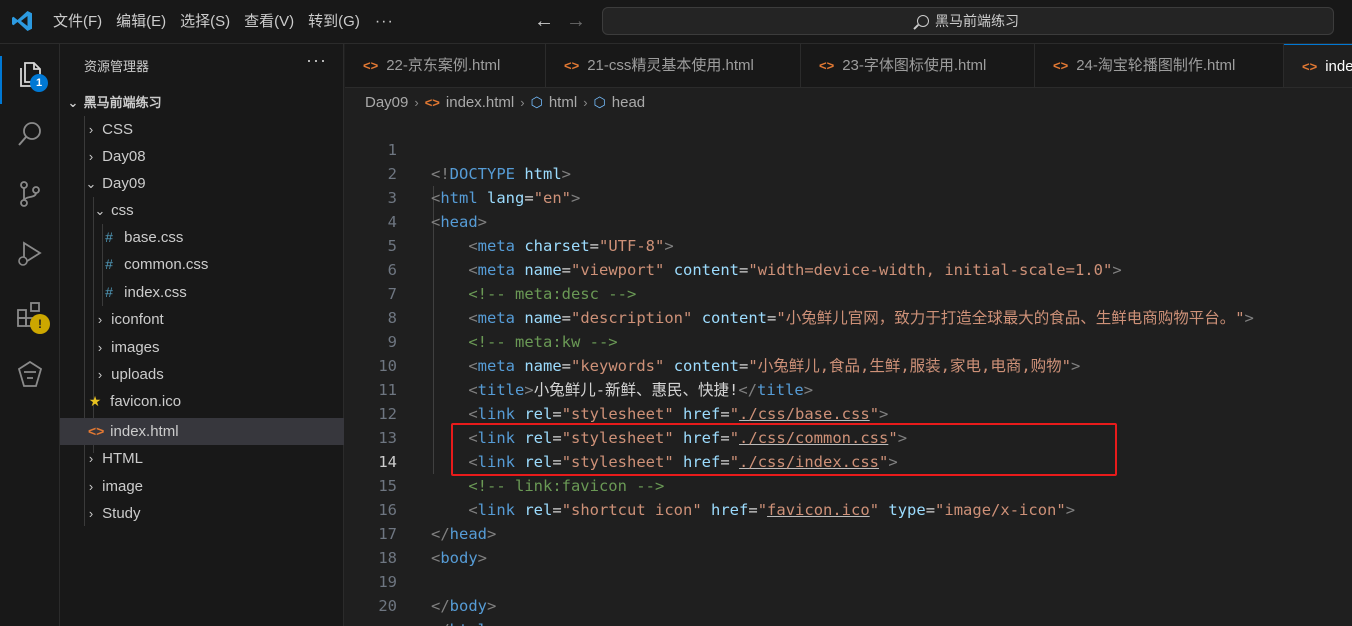 The width and height of the screenshot is (1352, 626). I want to click on tree-item-label: iconfont, so click(137, 319).